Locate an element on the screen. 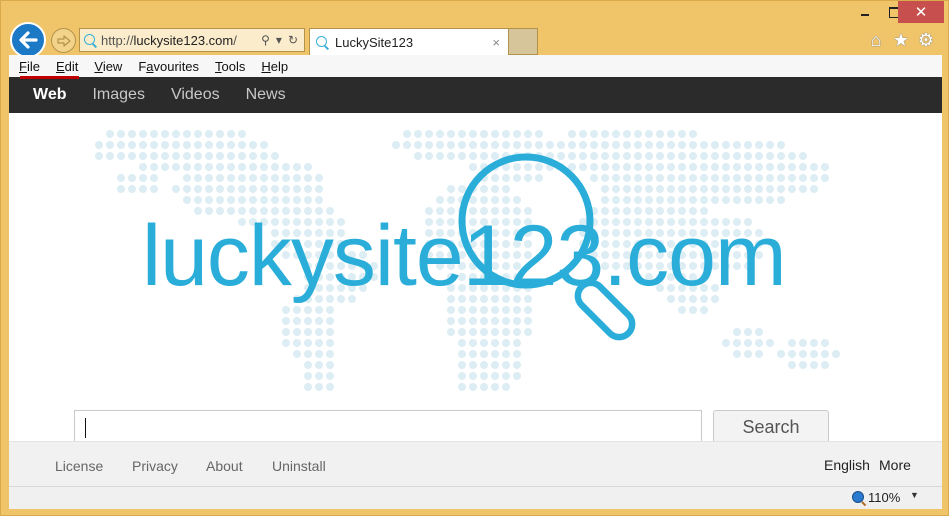  zoom-dropdown-icon: ▼ is located at coordinates (914, 495).